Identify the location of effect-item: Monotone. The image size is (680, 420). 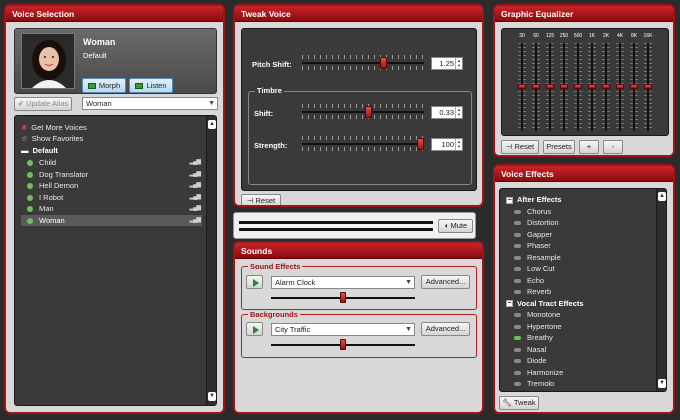
(537, 314).